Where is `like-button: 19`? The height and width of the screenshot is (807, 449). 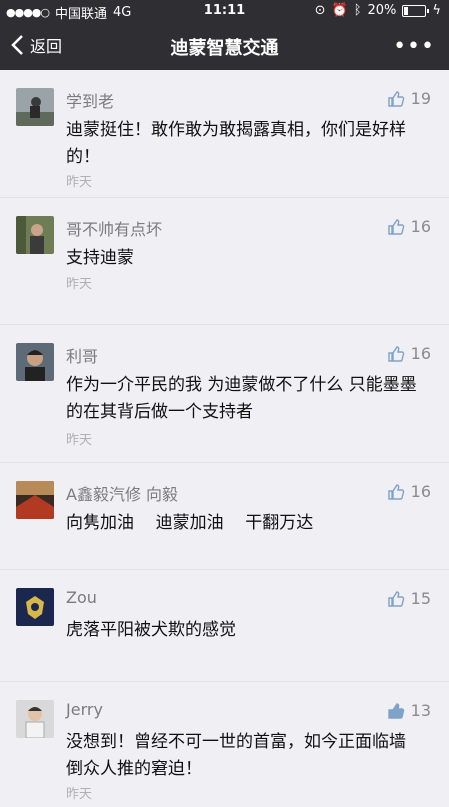 like-button: 19 is located at coordinates (409, 98).